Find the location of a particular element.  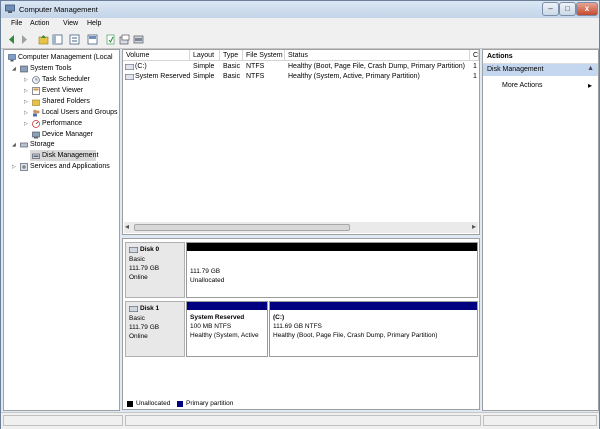

disk-0-label: Disk 0 Basic 111.79 GB Online is located at coordinates (155, 270).